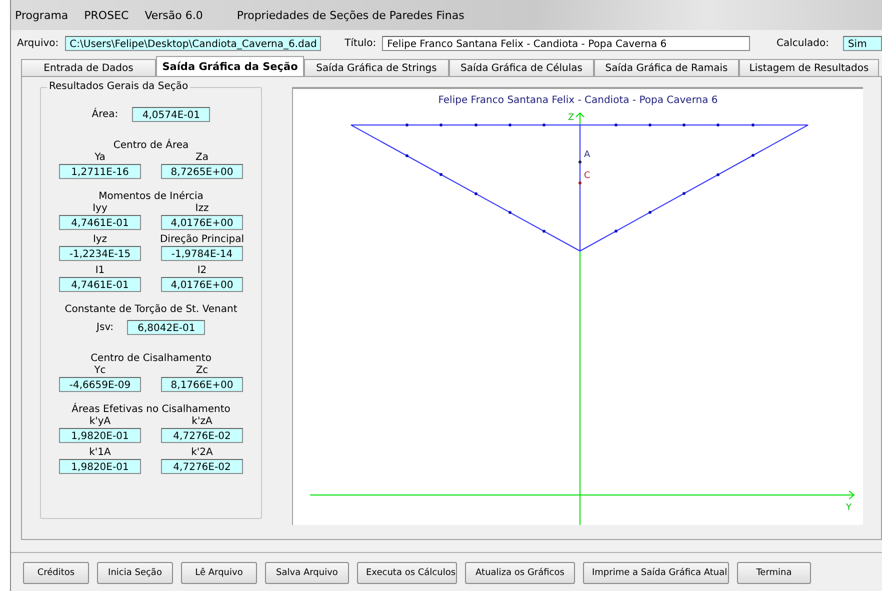 Image resolution: width=882 pixels, height=591 pixels. Describe the element at coordinates (100, 208) in the screenshot. I see `field-label: Iyy` at that location.